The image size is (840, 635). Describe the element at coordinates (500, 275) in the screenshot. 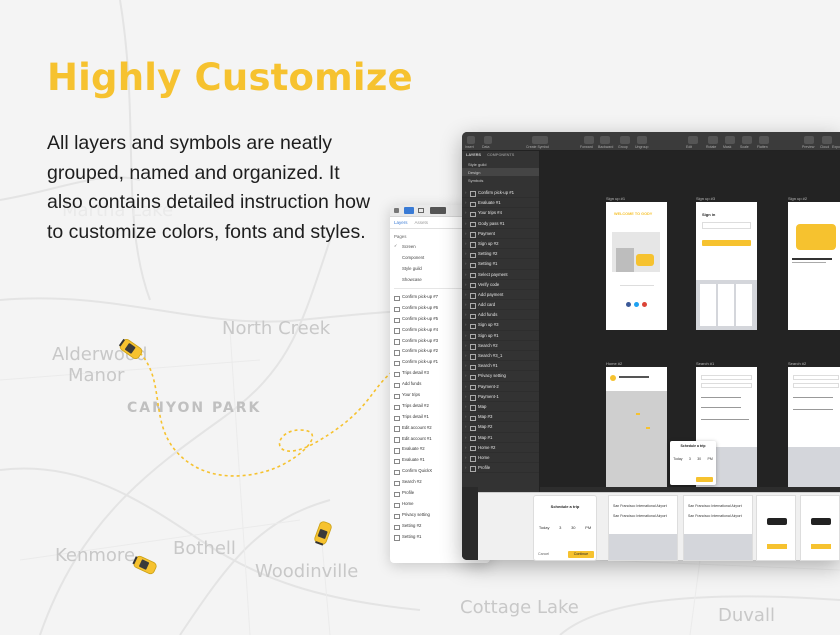

I see `layer-item-dark: Select payment` at that location.